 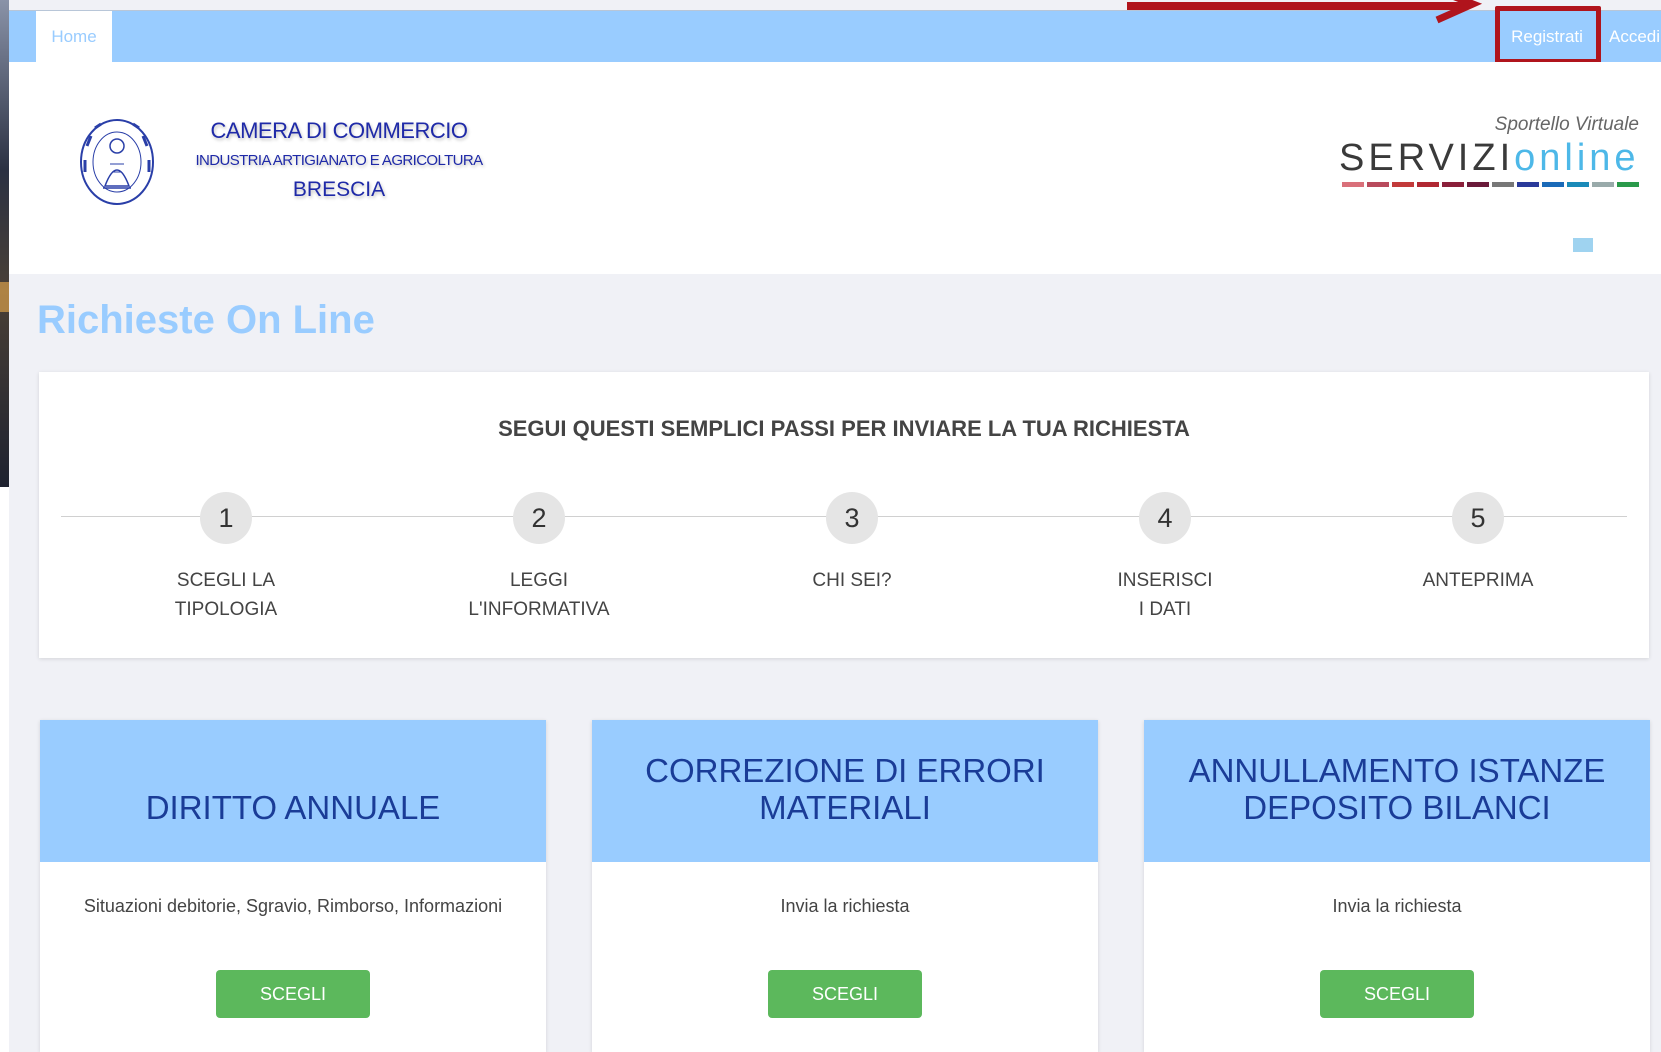 I want to click on card-header: ANNULLAMENTO ISTANZE DEPOSITO BILANCI, so click(x=1397, y=791).